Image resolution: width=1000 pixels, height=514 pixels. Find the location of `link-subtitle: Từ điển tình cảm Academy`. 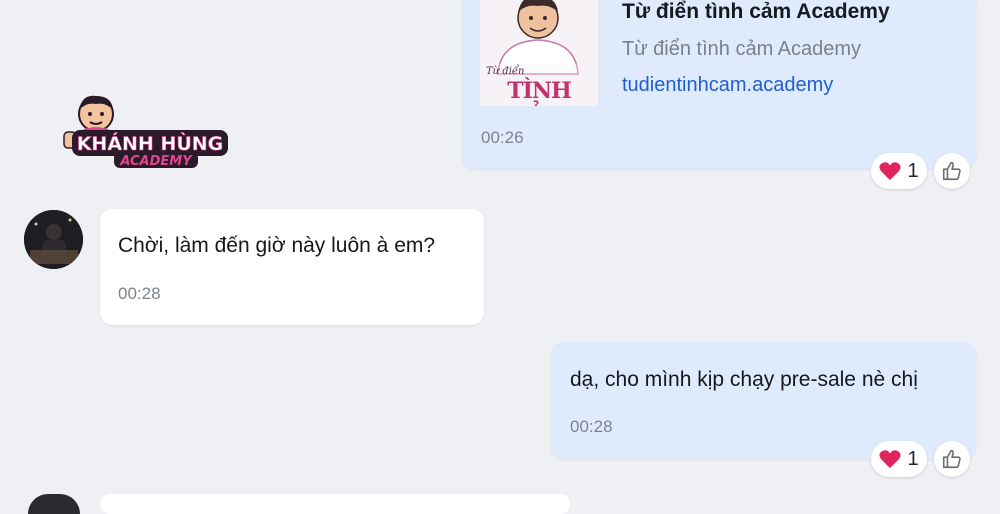

link-subtitle: Từ điển tình cảm Academy is located at coordinates (742, 49).